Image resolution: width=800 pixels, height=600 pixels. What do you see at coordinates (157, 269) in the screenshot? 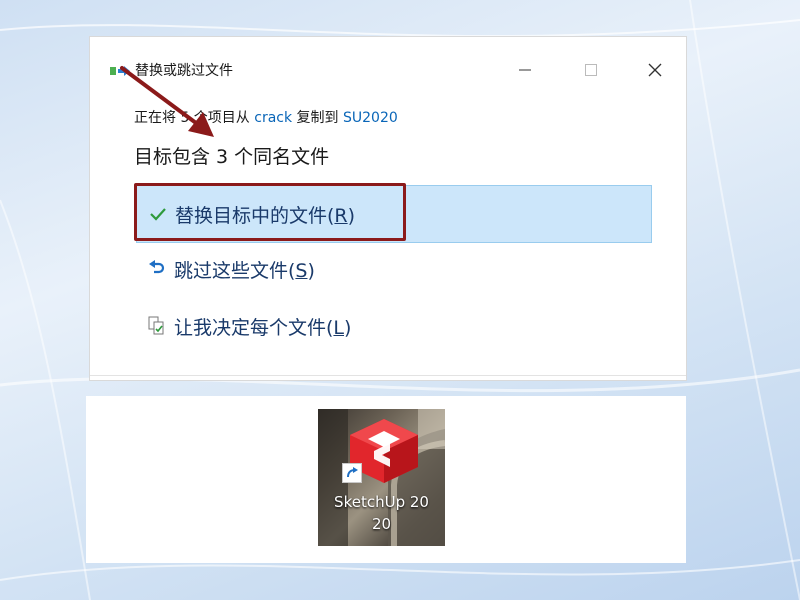
I see `undo-arrow-icon` at bounding box center [157, 269].